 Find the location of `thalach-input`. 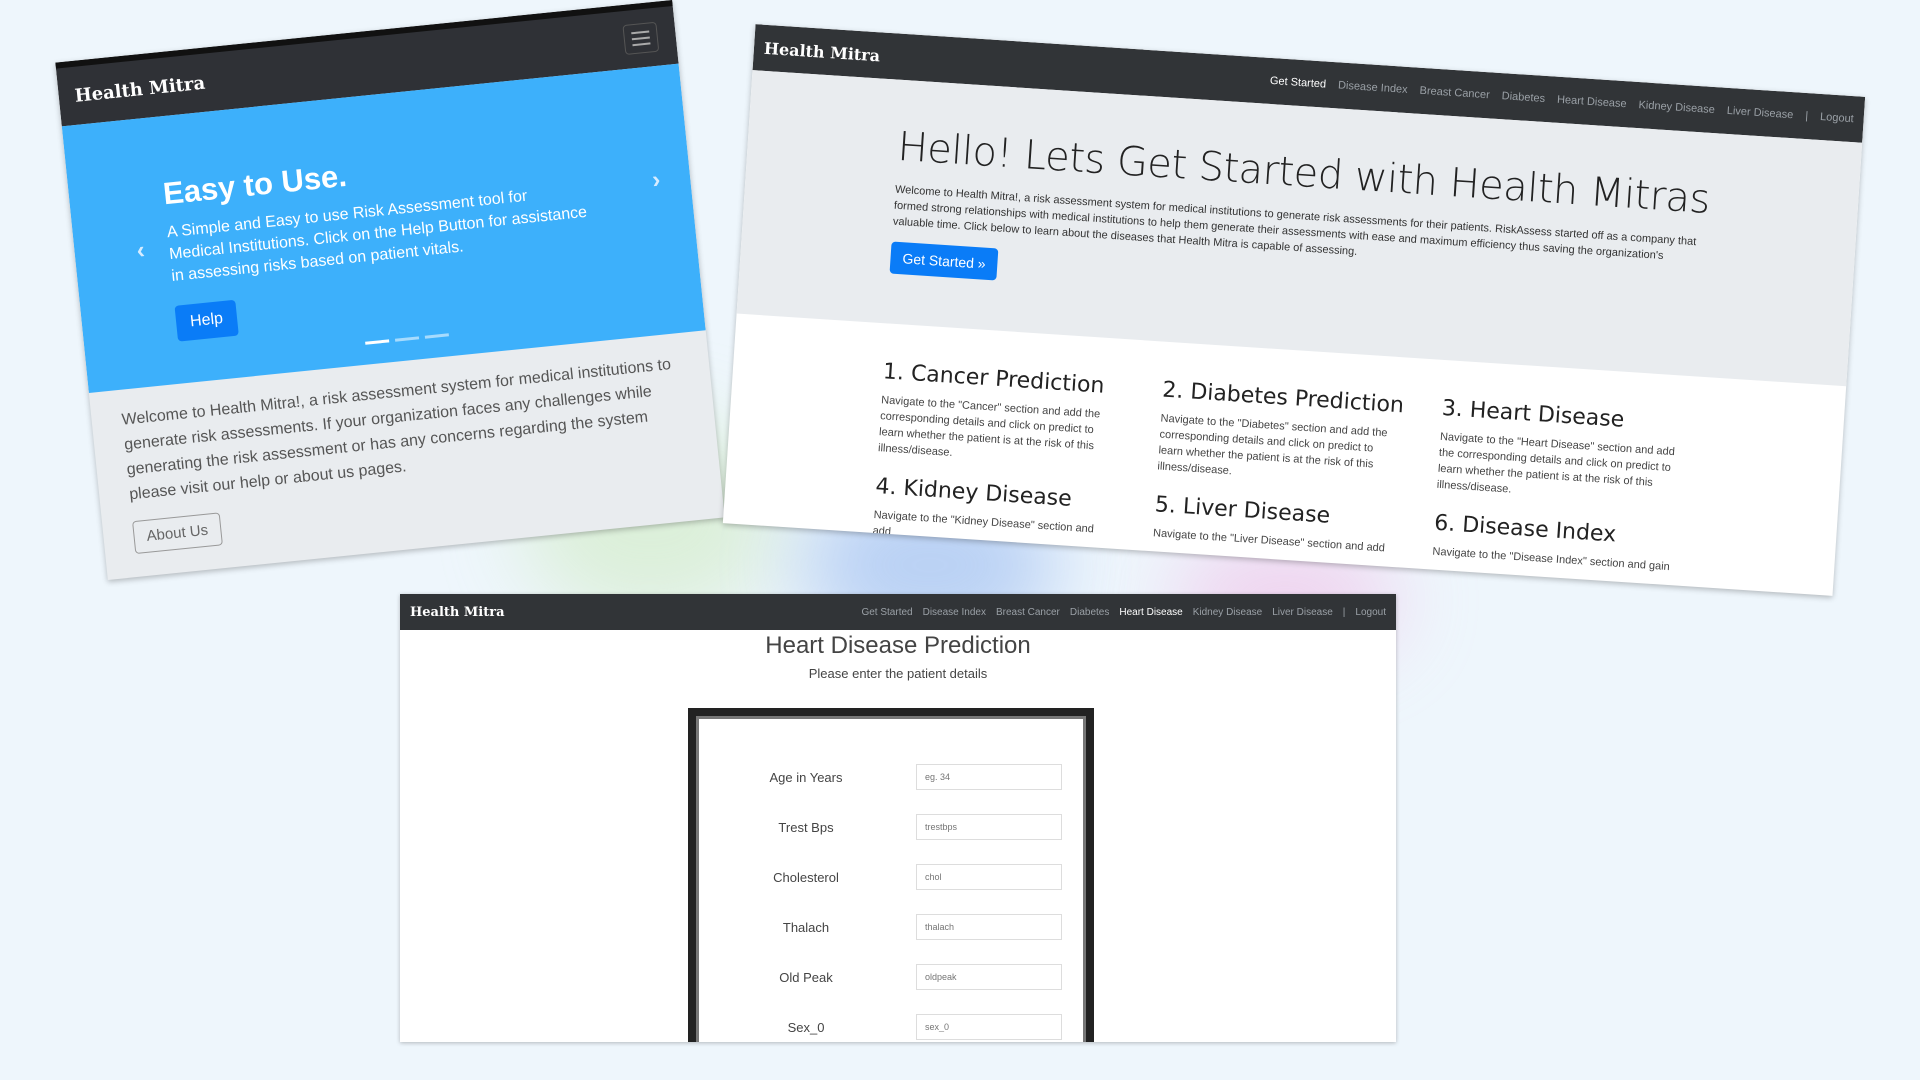

thalach-input is located at coordinates (989, 927).